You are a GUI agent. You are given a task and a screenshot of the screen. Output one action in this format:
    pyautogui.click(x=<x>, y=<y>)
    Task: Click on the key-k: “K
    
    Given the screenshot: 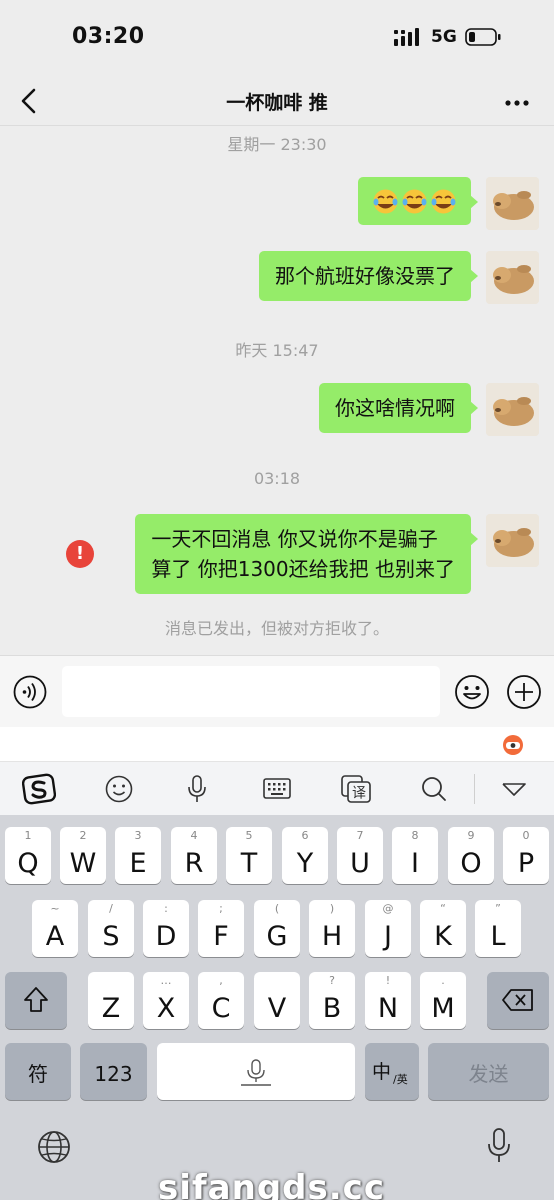 What is the action you would take?
    pyautogui.click(x=443, y=928)
    